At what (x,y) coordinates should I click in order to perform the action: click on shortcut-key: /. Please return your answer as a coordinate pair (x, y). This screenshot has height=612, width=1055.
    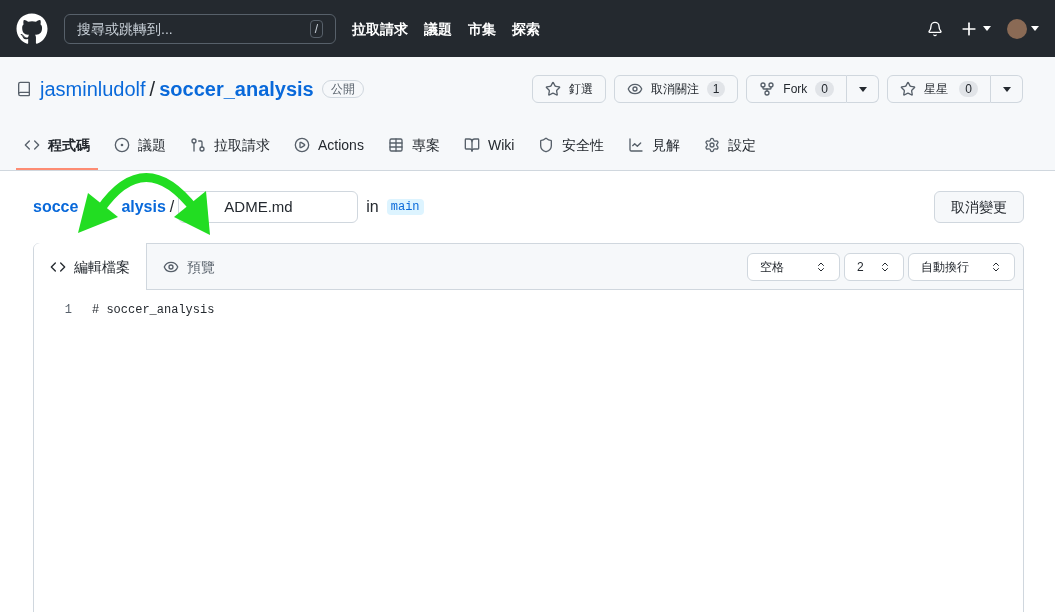
    Looking at the image, I should click on (316, 28).